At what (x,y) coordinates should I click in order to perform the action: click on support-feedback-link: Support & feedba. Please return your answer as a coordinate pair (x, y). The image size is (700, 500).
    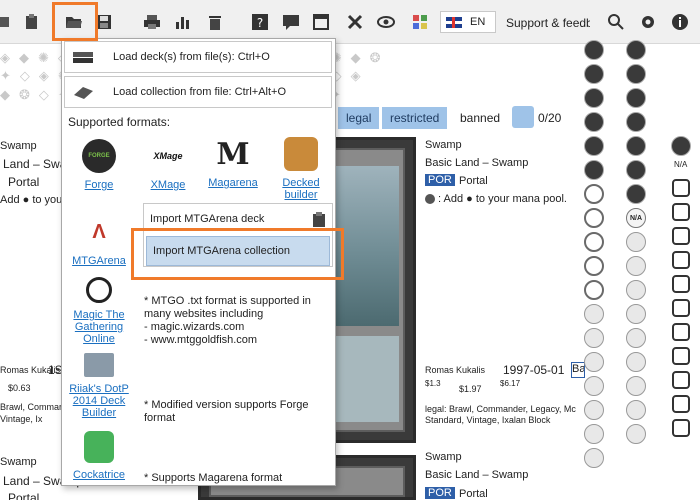
    Looking at the image, I should click on (548, 23).